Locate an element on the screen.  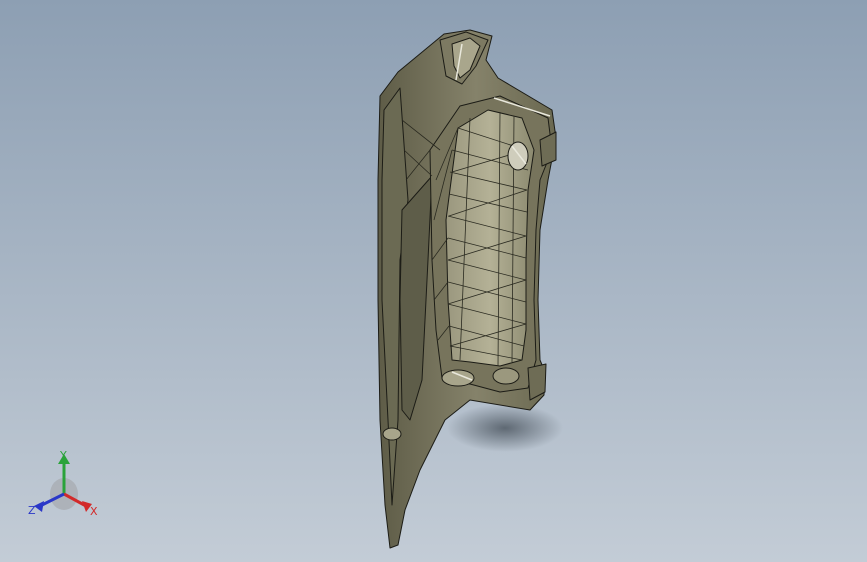
reference-triad: Y X Z is located at coordinates (67, 488).